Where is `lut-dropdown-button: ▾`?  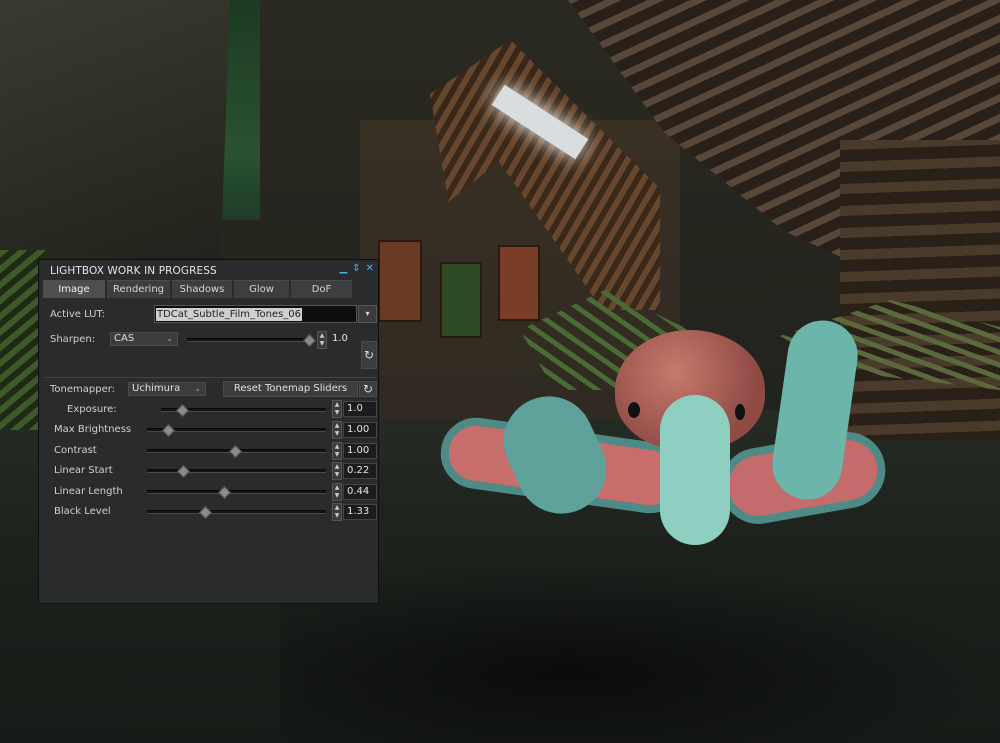 lut-dropdown-button: ▾ is located at coordinates (367, 314).